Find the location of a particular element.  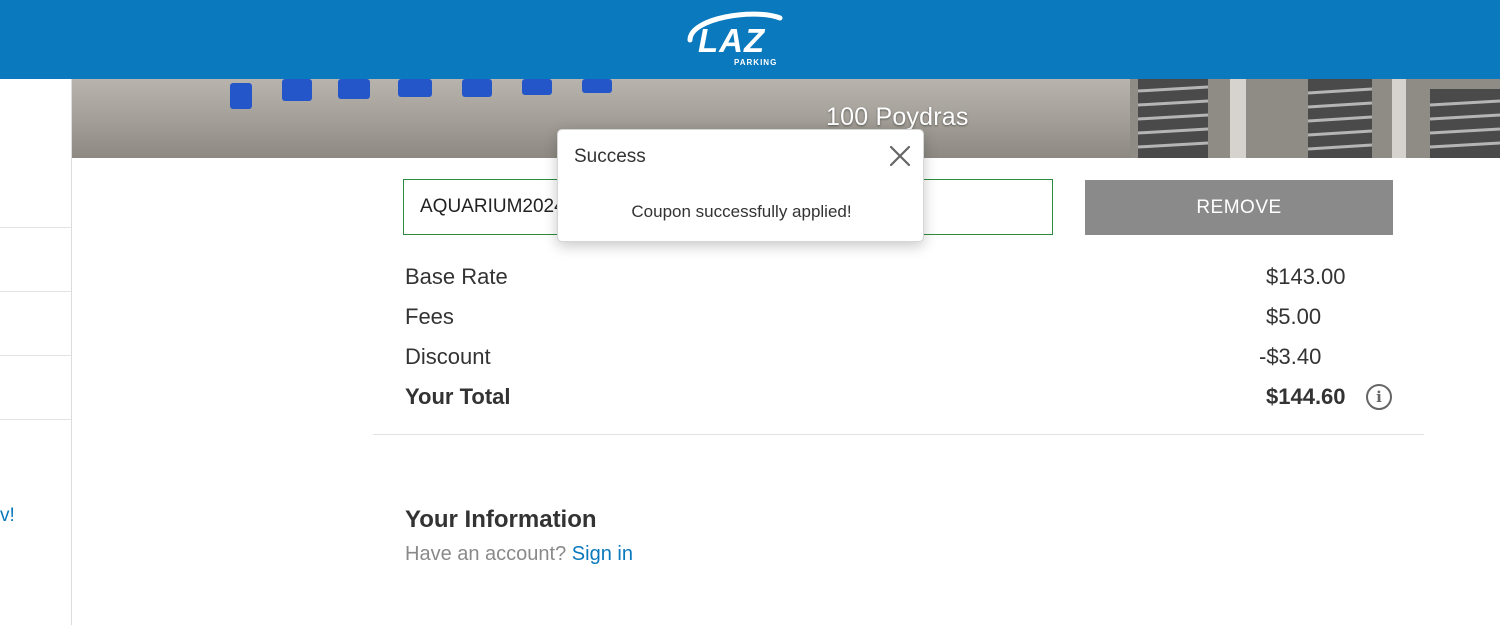

account-prompt-text: Have an account? is located at coordinates (486, 554).